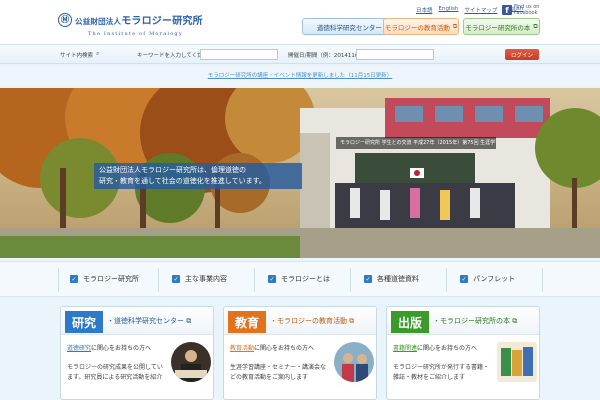 Image resolution: width=600 pixels, height=400 pixels. Describe the element at coordinates (487, 279) in the screenshot. I see `menu-item-pamphlets: ✓ パンフレット` at that location.